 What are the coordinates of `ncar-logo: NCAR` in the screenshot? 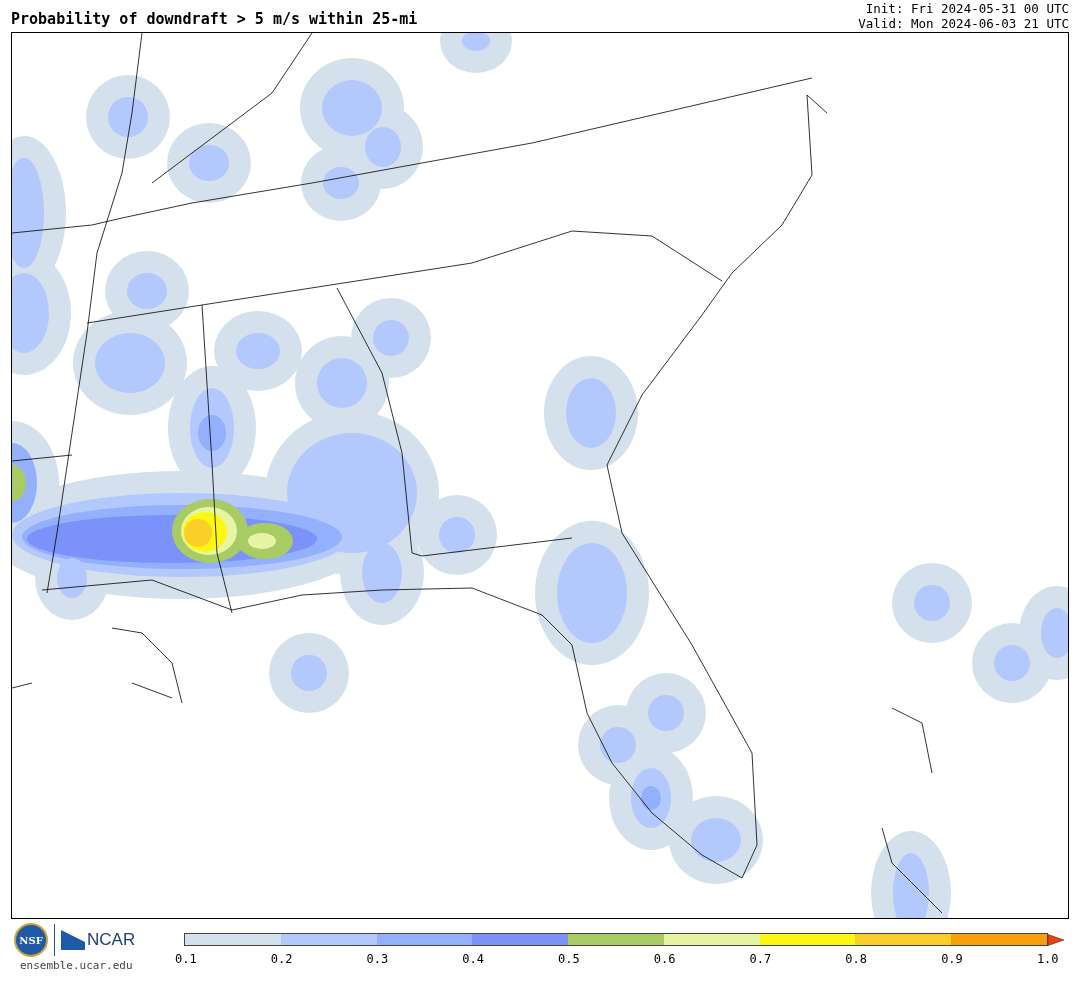 It's located at (111, 940).